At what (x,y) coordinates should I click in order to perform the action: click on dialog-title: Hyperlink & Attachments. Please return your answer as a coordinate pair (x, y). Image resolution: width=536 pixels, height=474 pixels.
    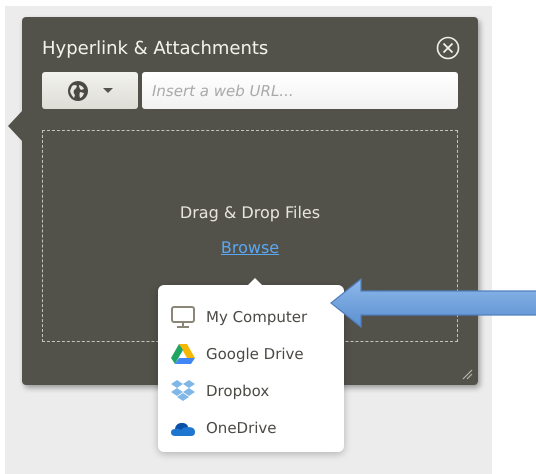
    Looking at the image, I should click on (155, 48).